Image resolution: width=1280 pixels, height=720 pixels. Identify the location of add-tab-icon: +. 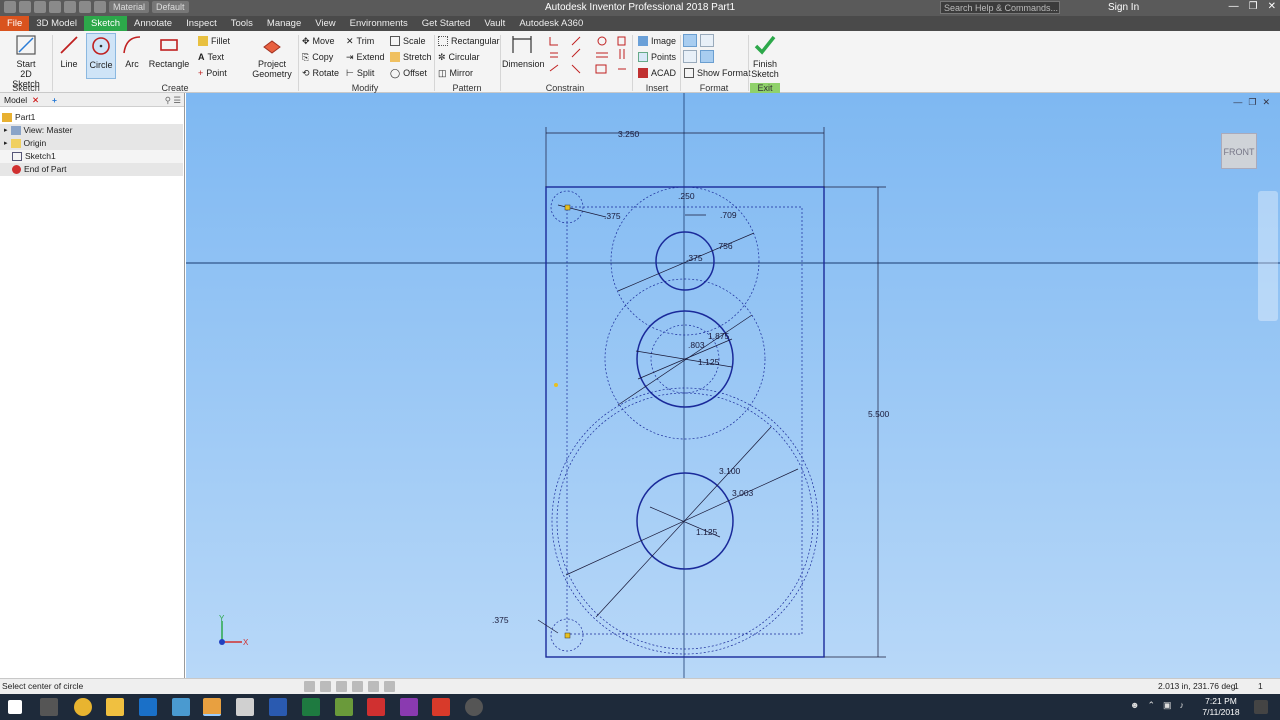
(54, 100).